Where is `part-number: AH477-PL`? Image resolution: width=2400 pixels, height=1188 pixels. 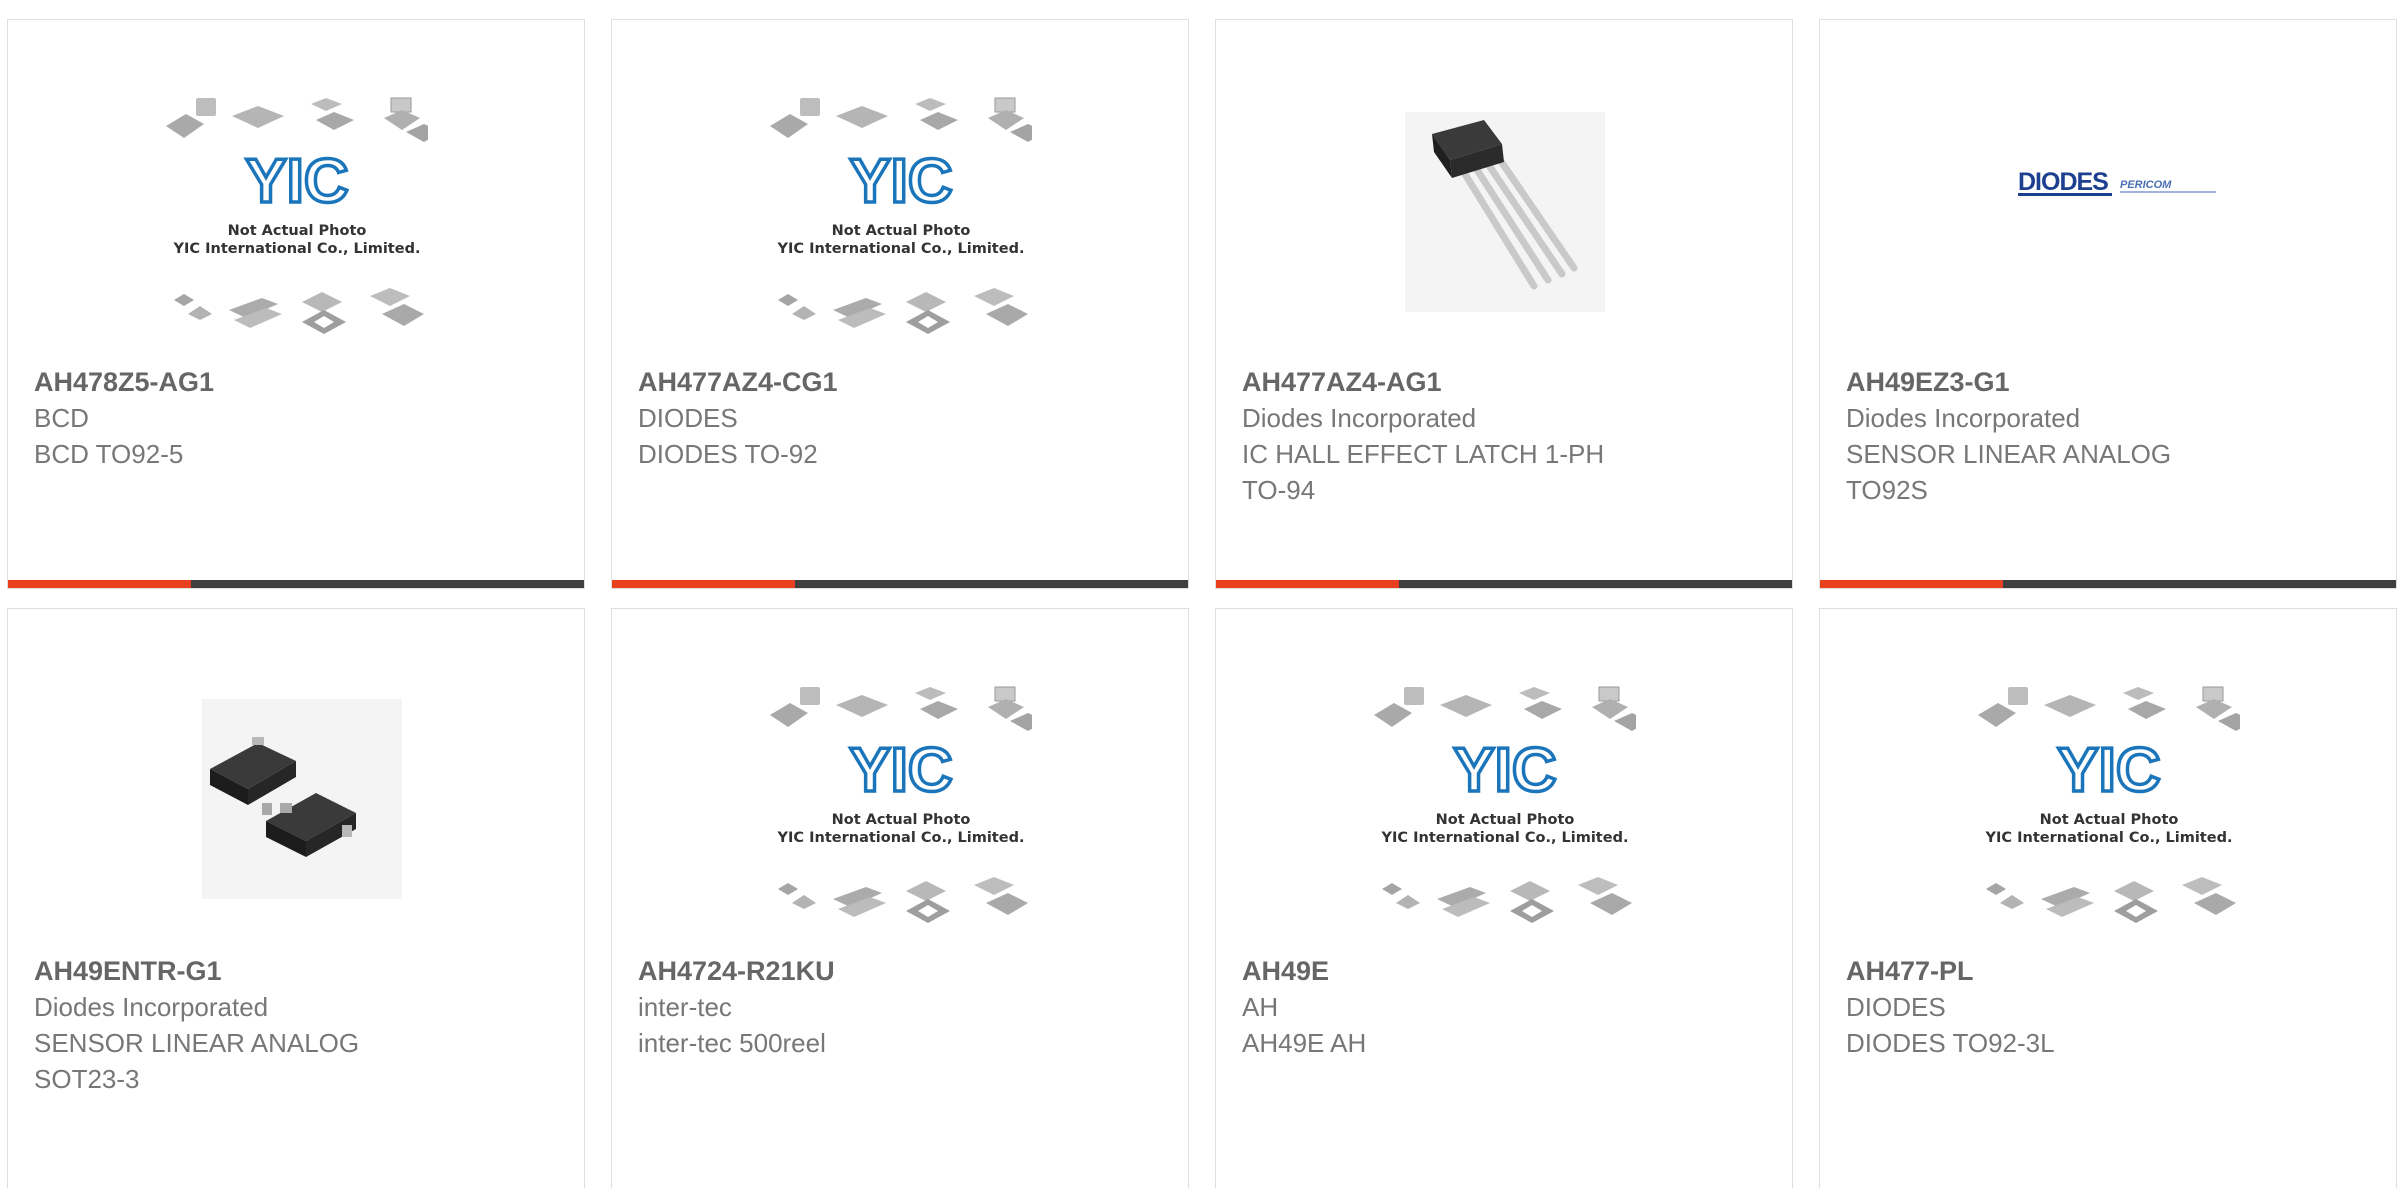 part-number: AH477-PL is located at coordinates (2111, 971).